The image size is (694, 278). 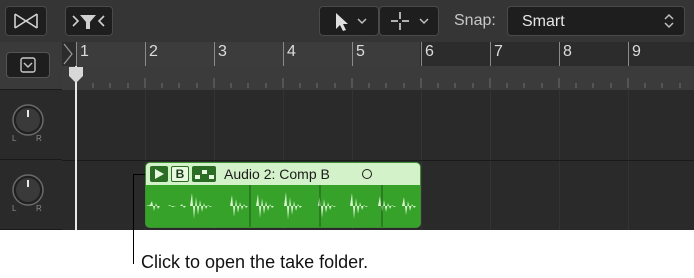 I want to click on catch-button, so click(x=89, y=21).